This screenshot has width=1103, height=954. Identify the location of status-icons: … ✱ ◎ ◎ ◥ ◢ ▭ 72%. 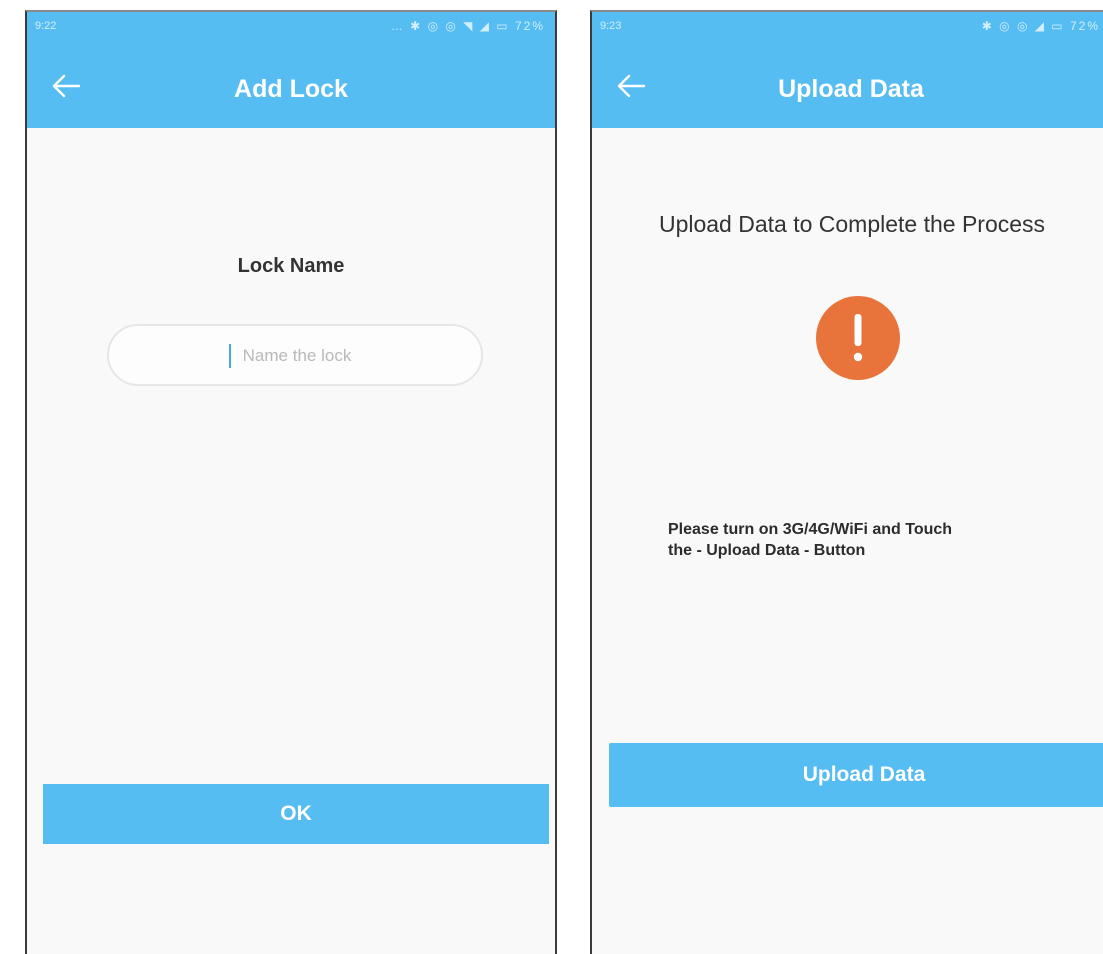
(467, 26).